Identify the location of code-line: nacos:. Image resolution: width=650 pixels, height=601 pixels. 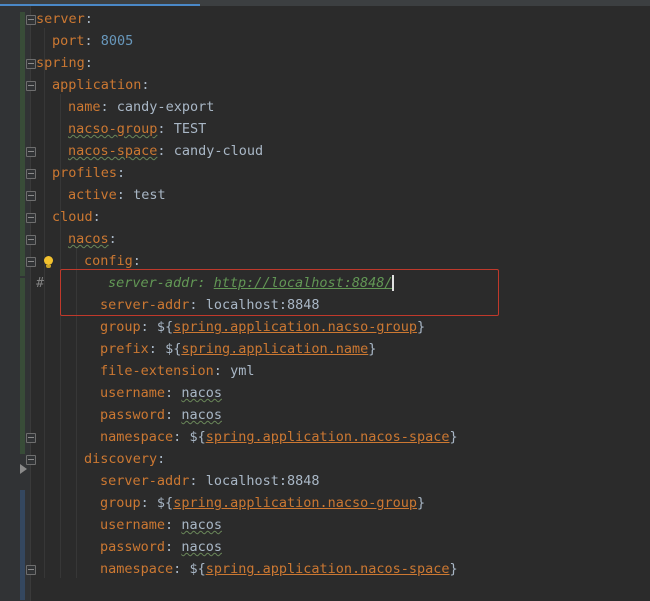
(325, 239).